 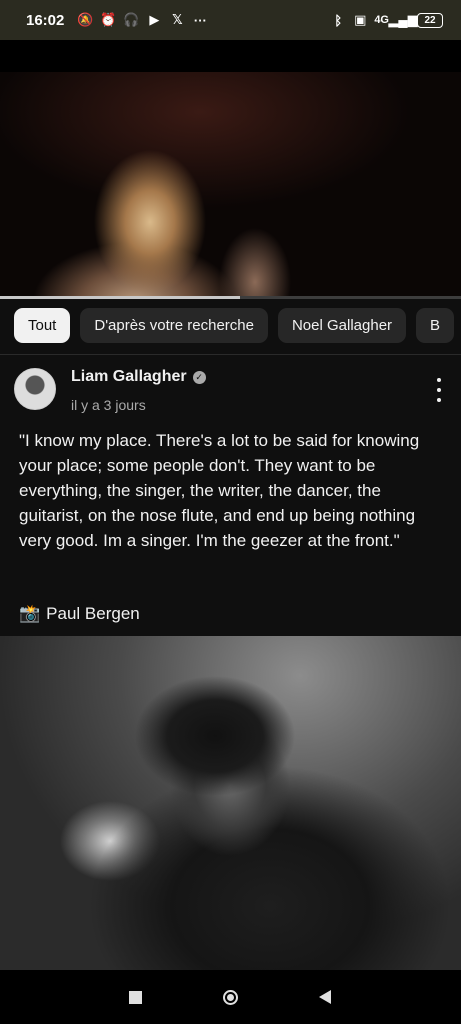 What do you see at coordinates (435, 325) in the screenshot?
I see `chip-more: B` at bounding box center [435, 325].